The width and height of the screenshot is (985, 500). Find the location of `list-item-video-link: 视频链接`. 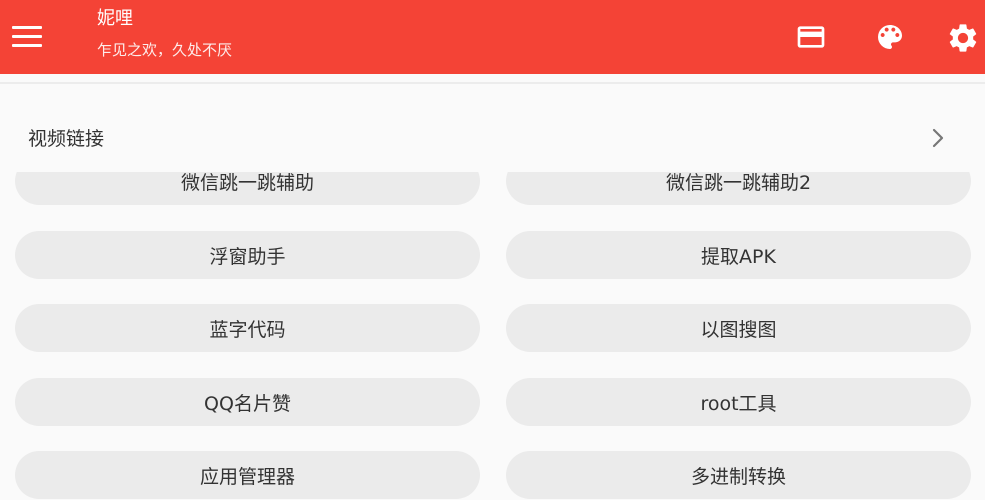

list-item-video-link: 视频链接 is located at coordinates (492, 138).